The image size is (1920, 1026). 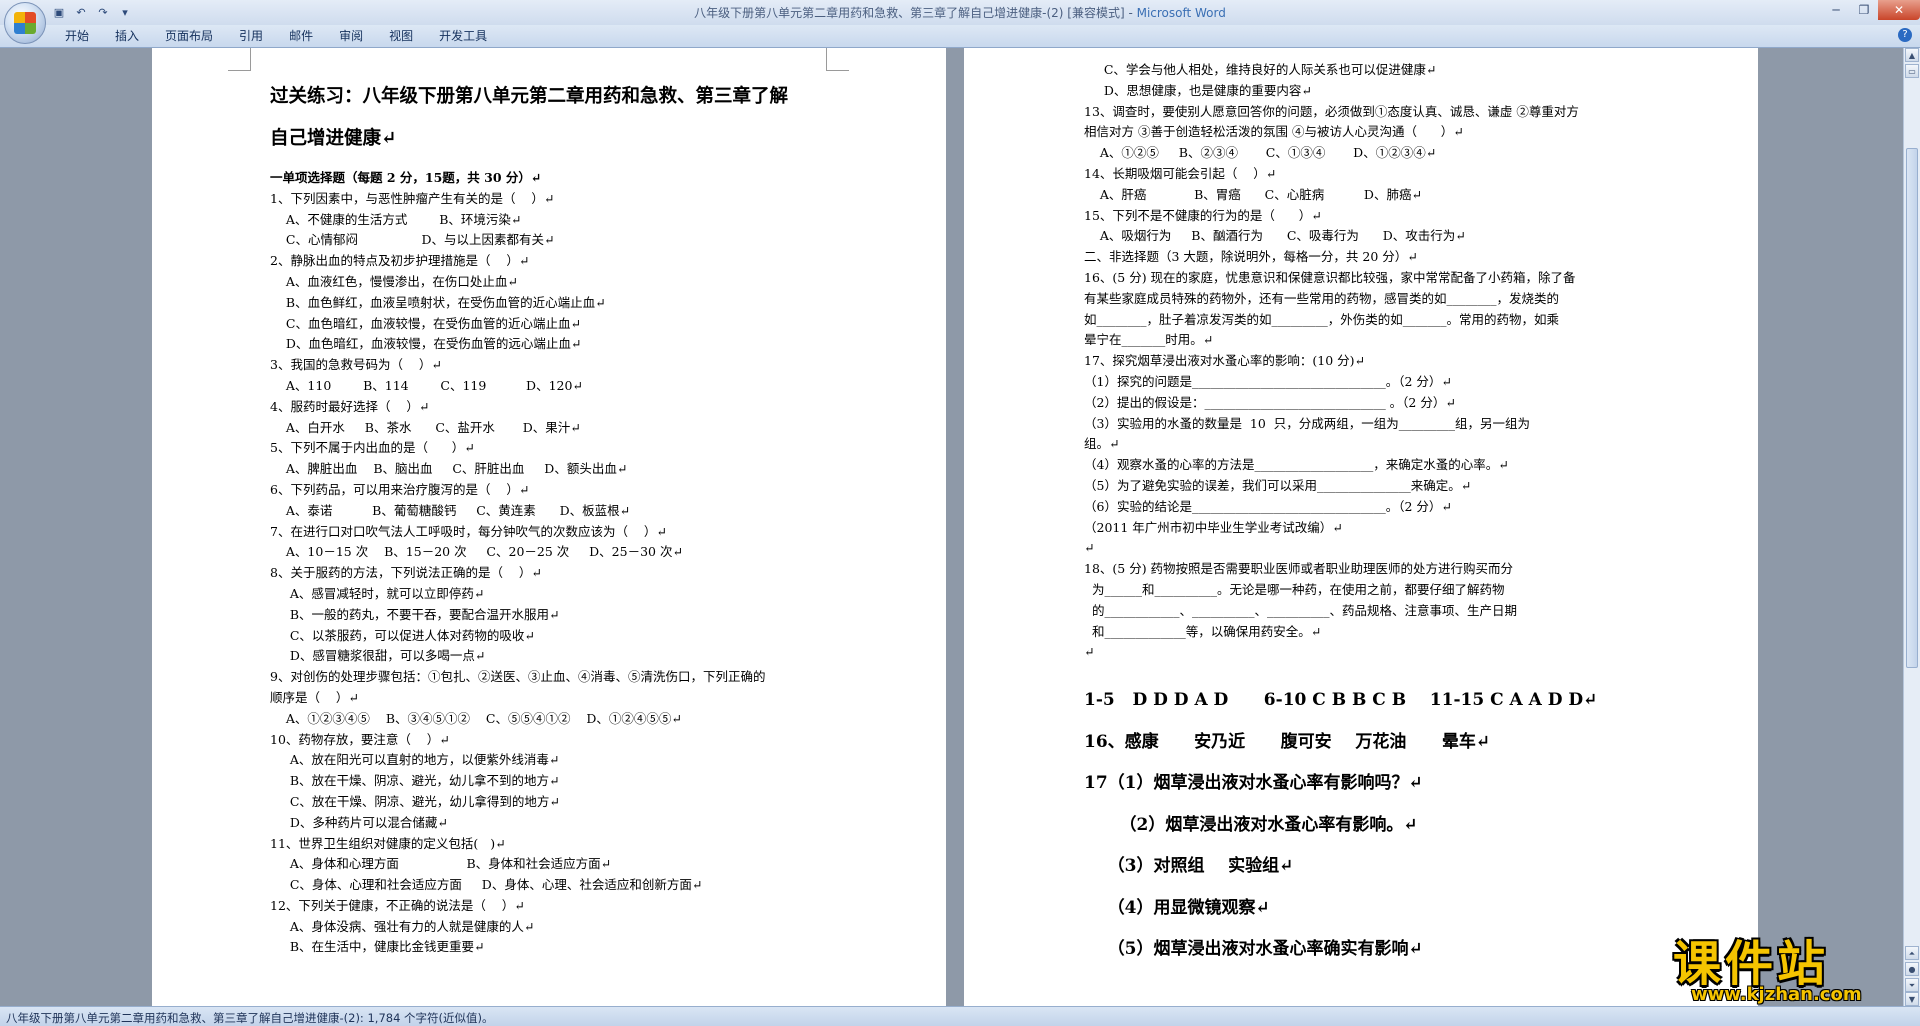 I want to click on document-line: 11、世界卫生组织对健康的定义包括( )↵, so click(x=388, y=843).